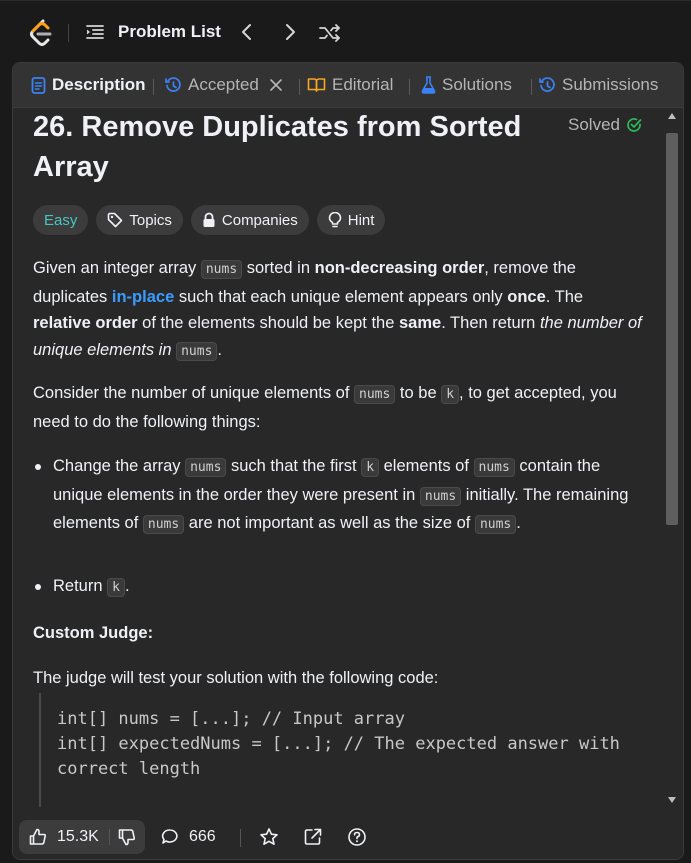 The height and width of the screenshot is (863, 691). Describe the element at coordinates (290, 32) in the screenshot. I see `chevron-right-icon` at that location.